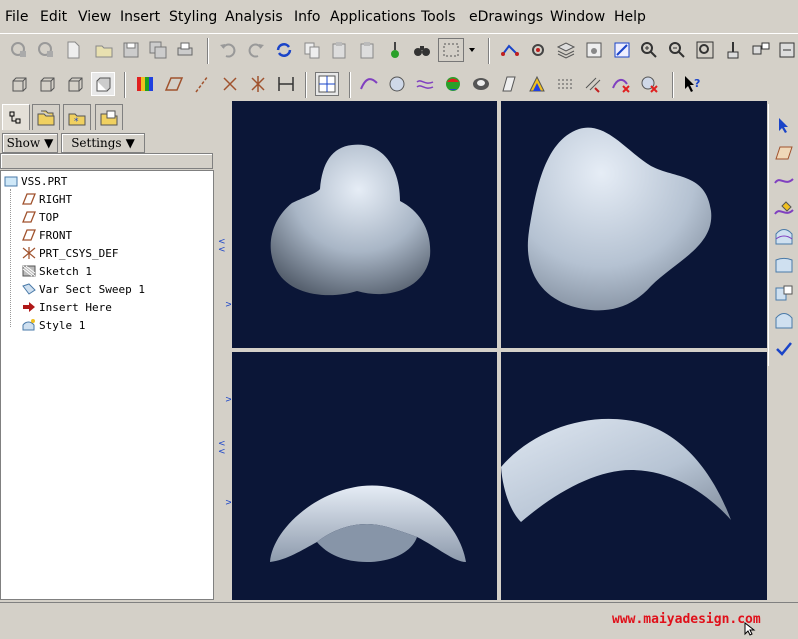 This screenshot has height=639, width=798. What do you see at coordinates (256, 50) in the screenshot?
I see `redo-icon` at bounding box center [256, 50].